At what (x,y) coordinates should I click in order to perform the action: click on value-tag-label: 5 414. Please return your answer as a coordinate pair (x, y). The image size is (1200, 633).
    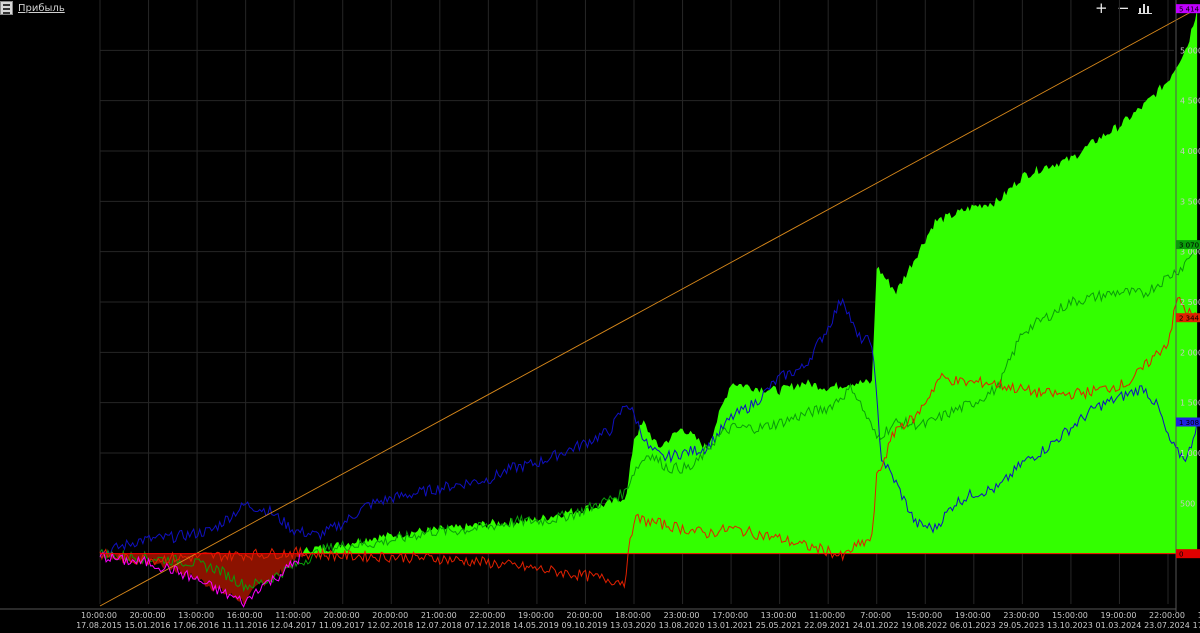
    Looking at the image, I should click on (1189, 10).